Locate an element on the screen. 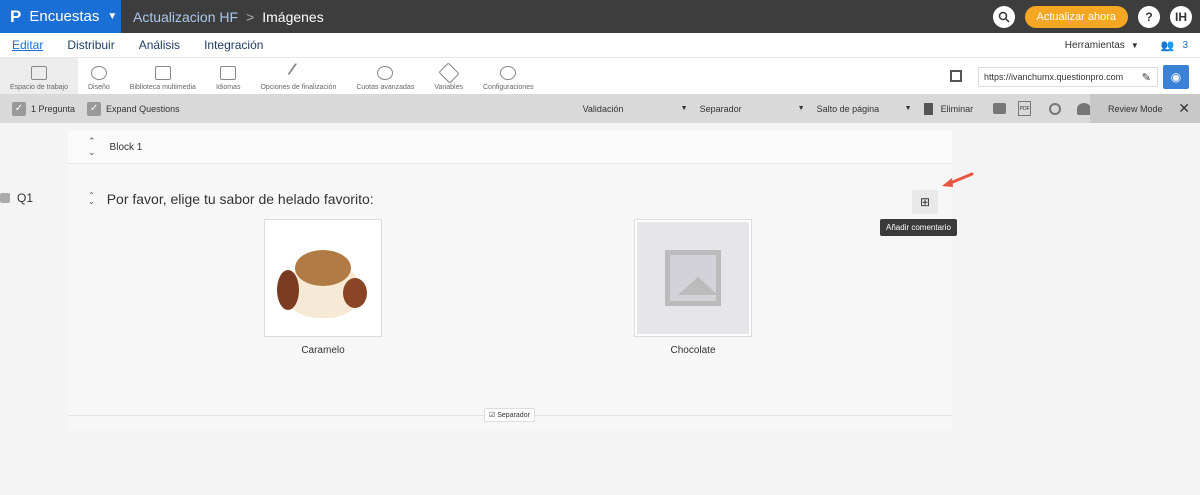  choice-image-chocolate is located at coordinates (693, 278).